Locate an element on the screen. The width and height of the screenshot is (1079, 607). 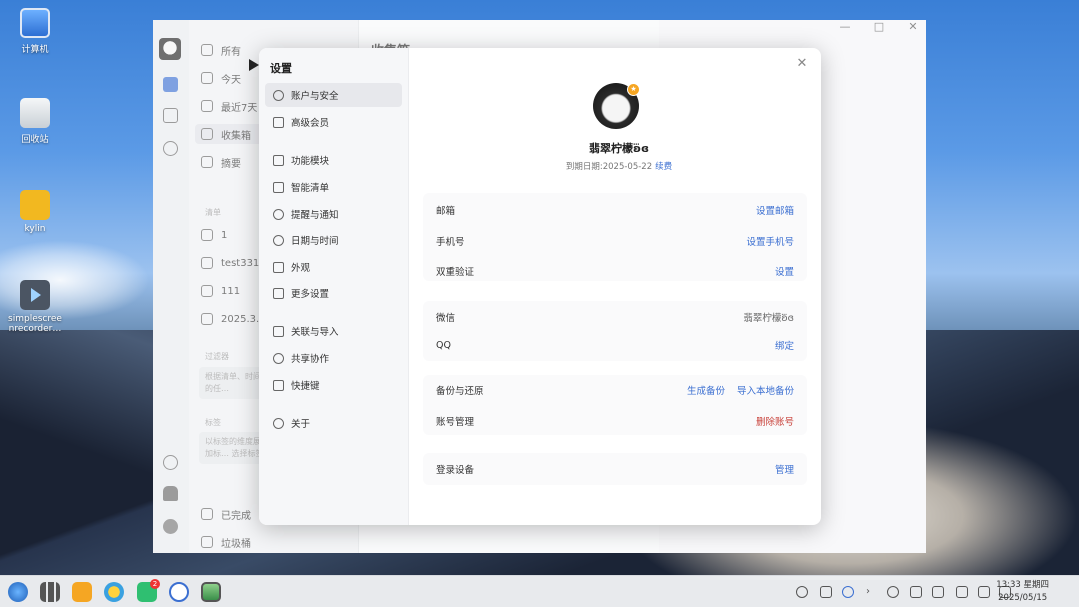
settings-menu-about: 关于 is located at coordinates (333, 423).